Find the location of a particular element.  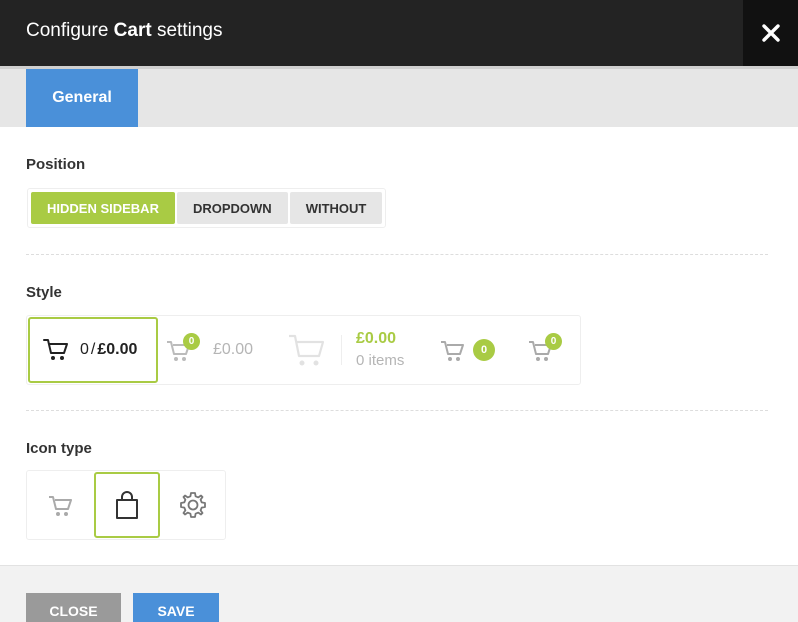

position-selector: HIDDEN SIDEBAR DROPDOWN WITHOUT is located at coordinates (207, 208).